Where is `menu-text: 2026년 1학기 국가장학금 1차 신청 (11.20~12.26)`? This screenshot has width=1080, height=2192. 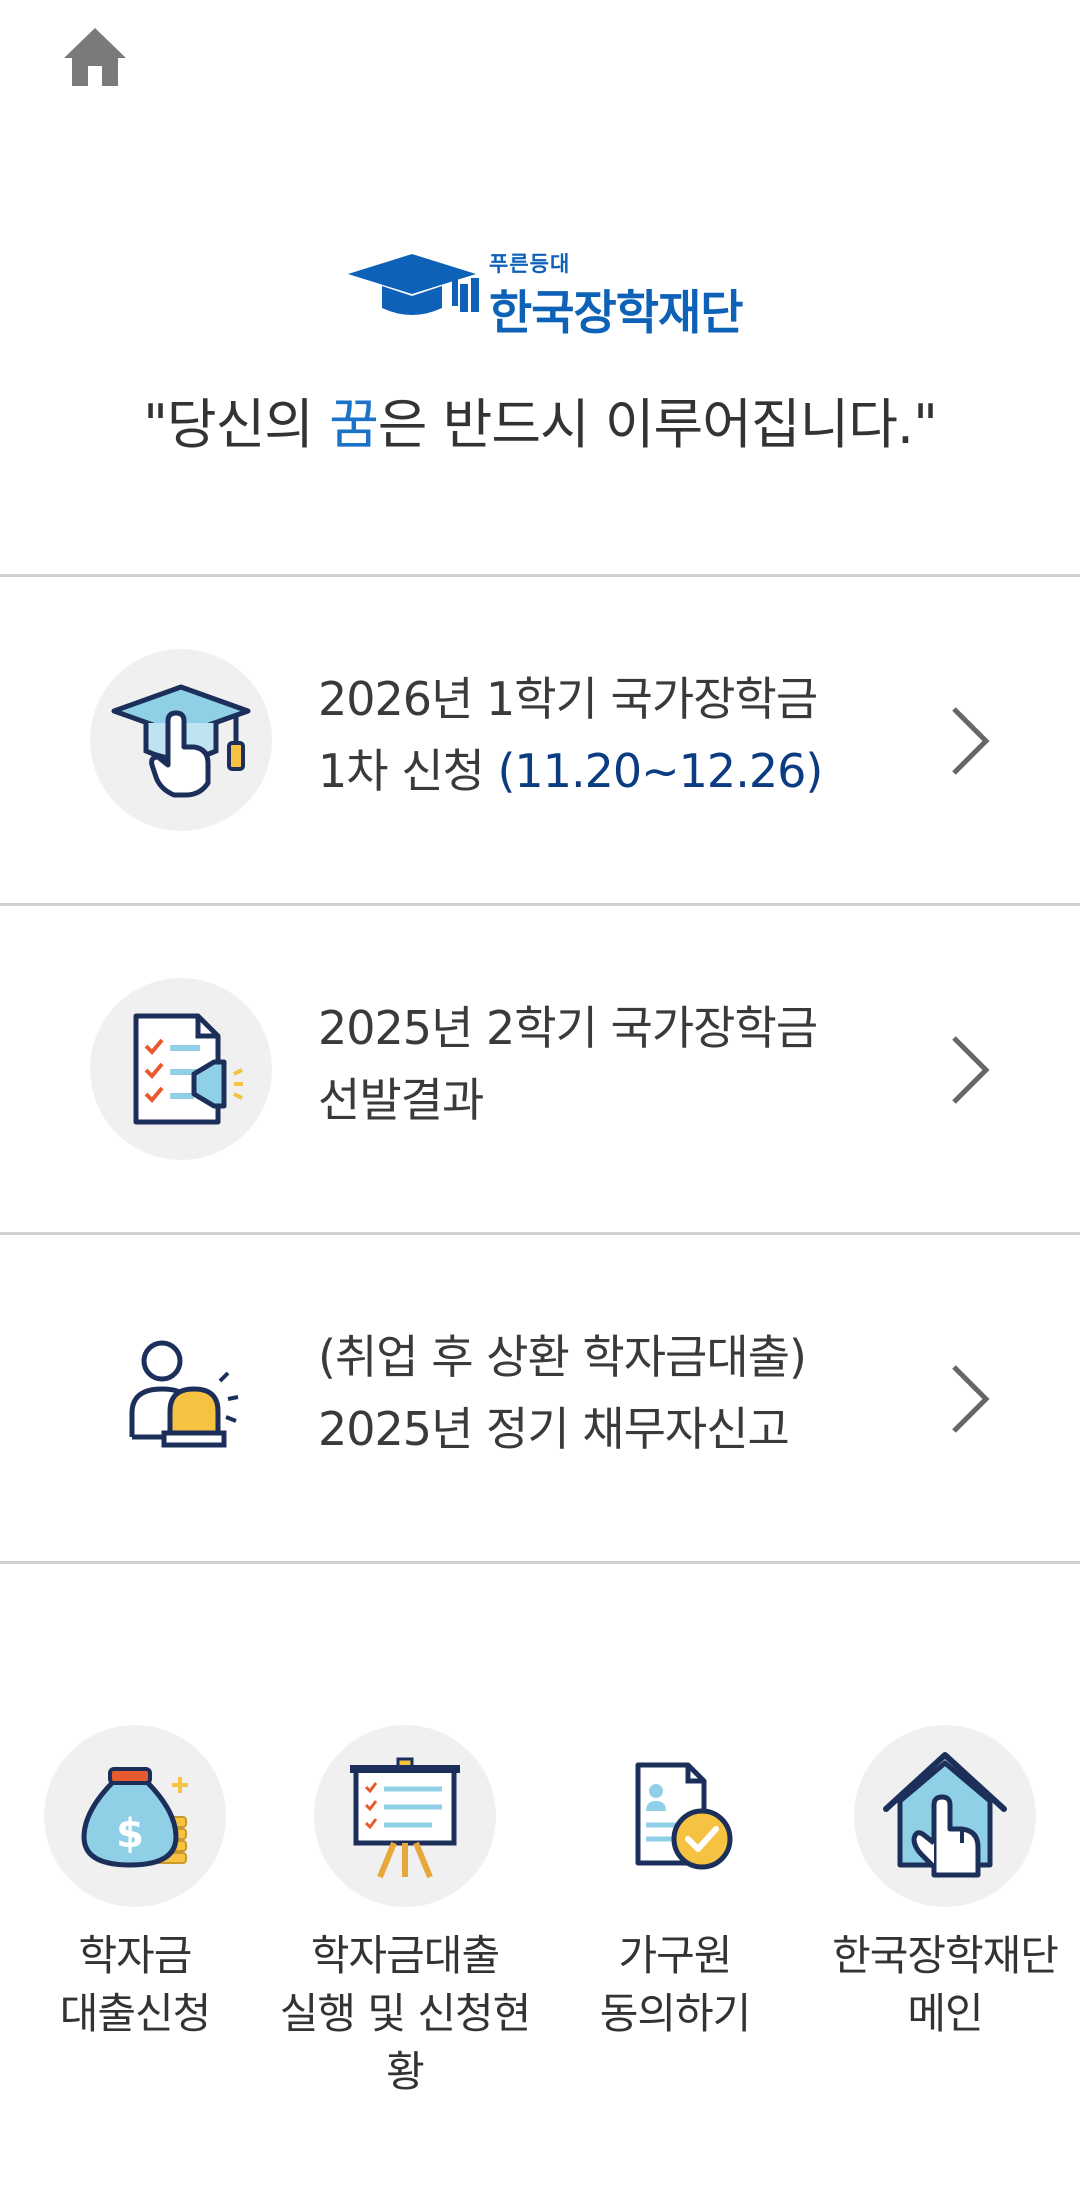
menu-text: 2026년 1학기 국가장학금 1차 신청 (11.20~12.26) is located at coordinates (570, 735).